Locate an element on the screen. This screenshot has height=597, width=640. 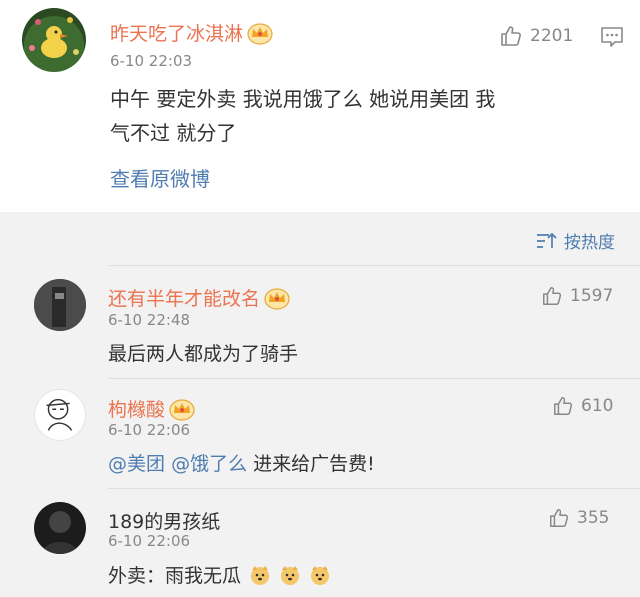
comment-text: 中午 要定外卖 我说用饿了么 她说用美团 我气不过 就分了 is located at coordinates (303, 116).